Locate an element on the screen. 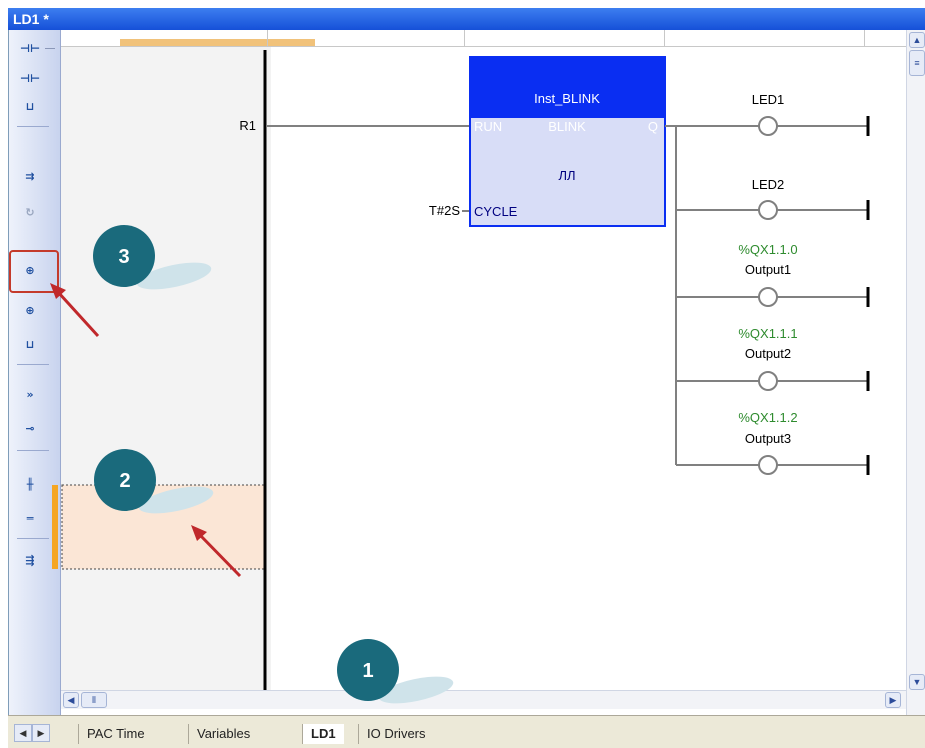  coil-address: %QX1.1.0 is located at coordinates (767, 249).